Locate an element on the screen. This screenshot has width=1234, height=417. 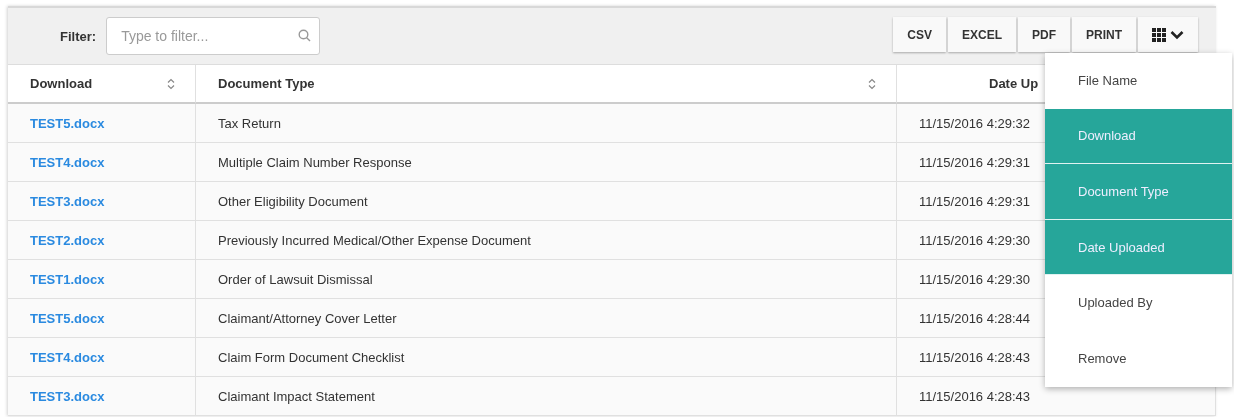
export-button: PDF is located at coordinates (1044, 34).